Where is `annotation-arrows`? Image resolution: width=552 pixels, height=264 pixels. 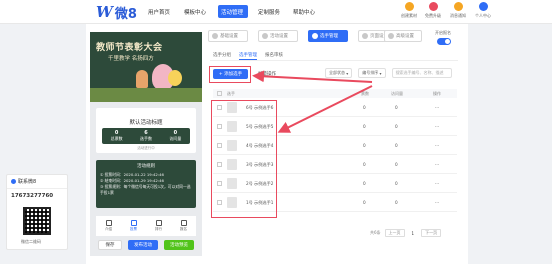
annotation-arrows is located at coordinates (312, 101).